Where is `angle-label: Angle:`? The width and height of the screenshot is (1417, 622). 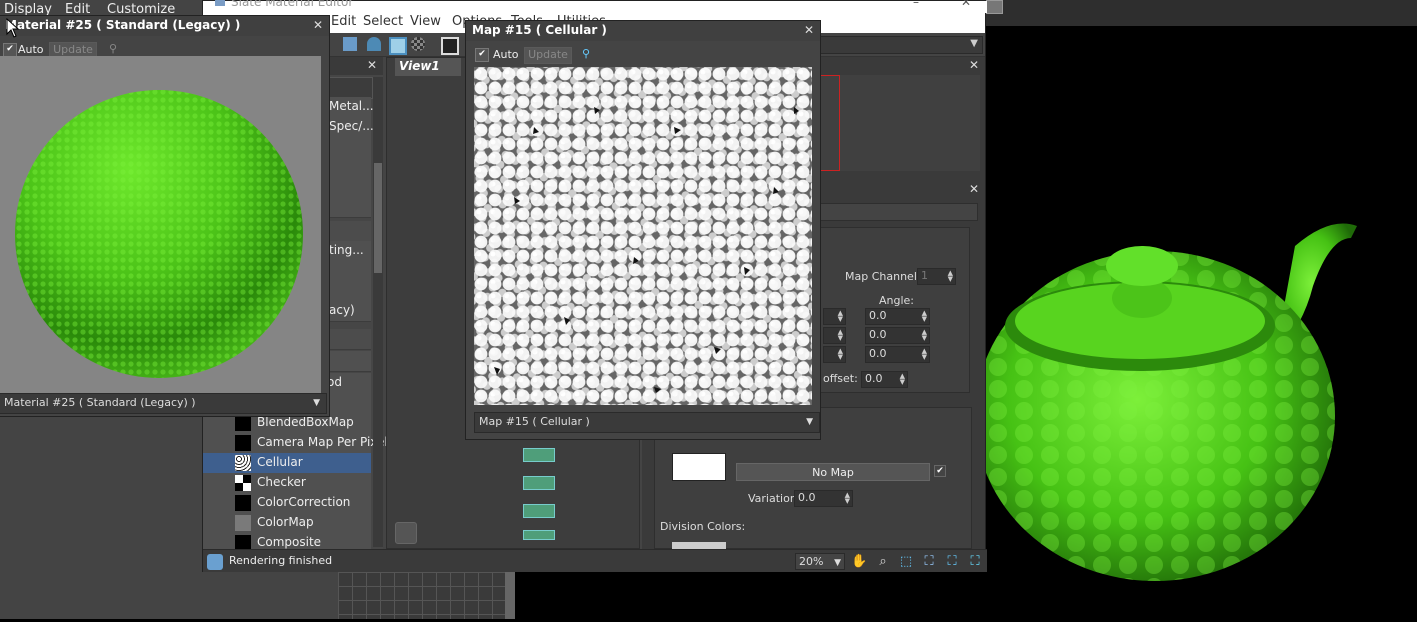
angle-label: Angle: is located at coordinates (897, 300).